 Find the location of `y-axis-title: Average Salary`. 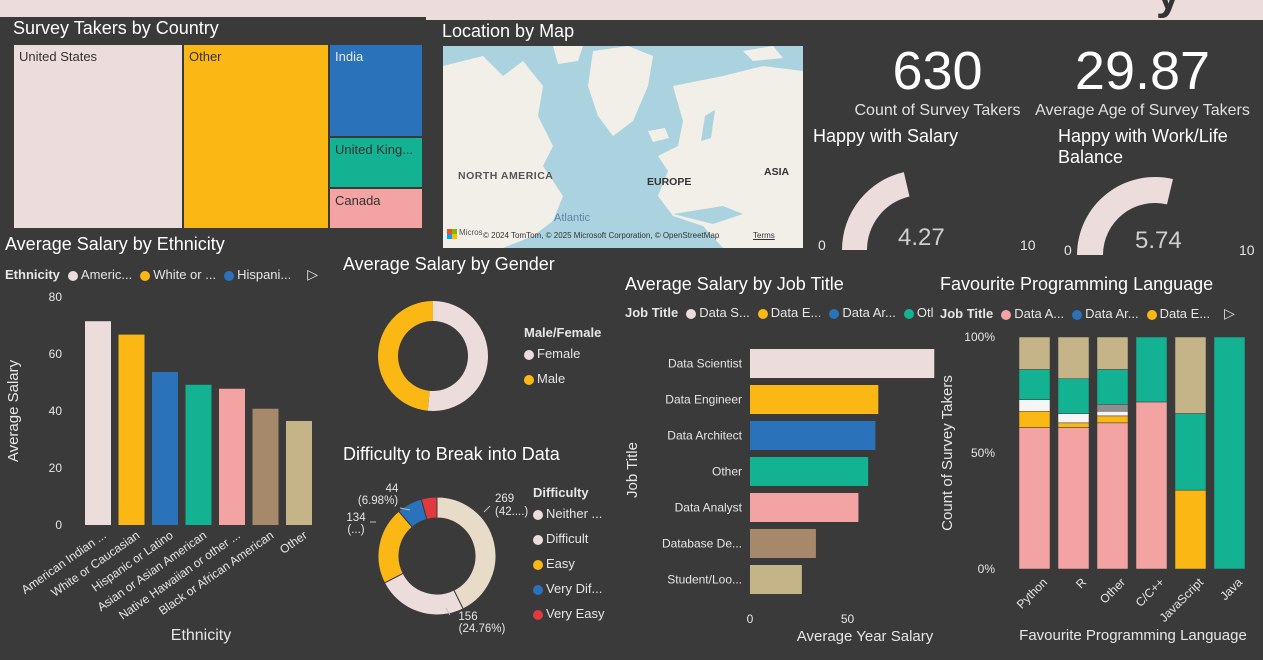

y-axis-title: Average Salary is located at coordinates (13, 410).